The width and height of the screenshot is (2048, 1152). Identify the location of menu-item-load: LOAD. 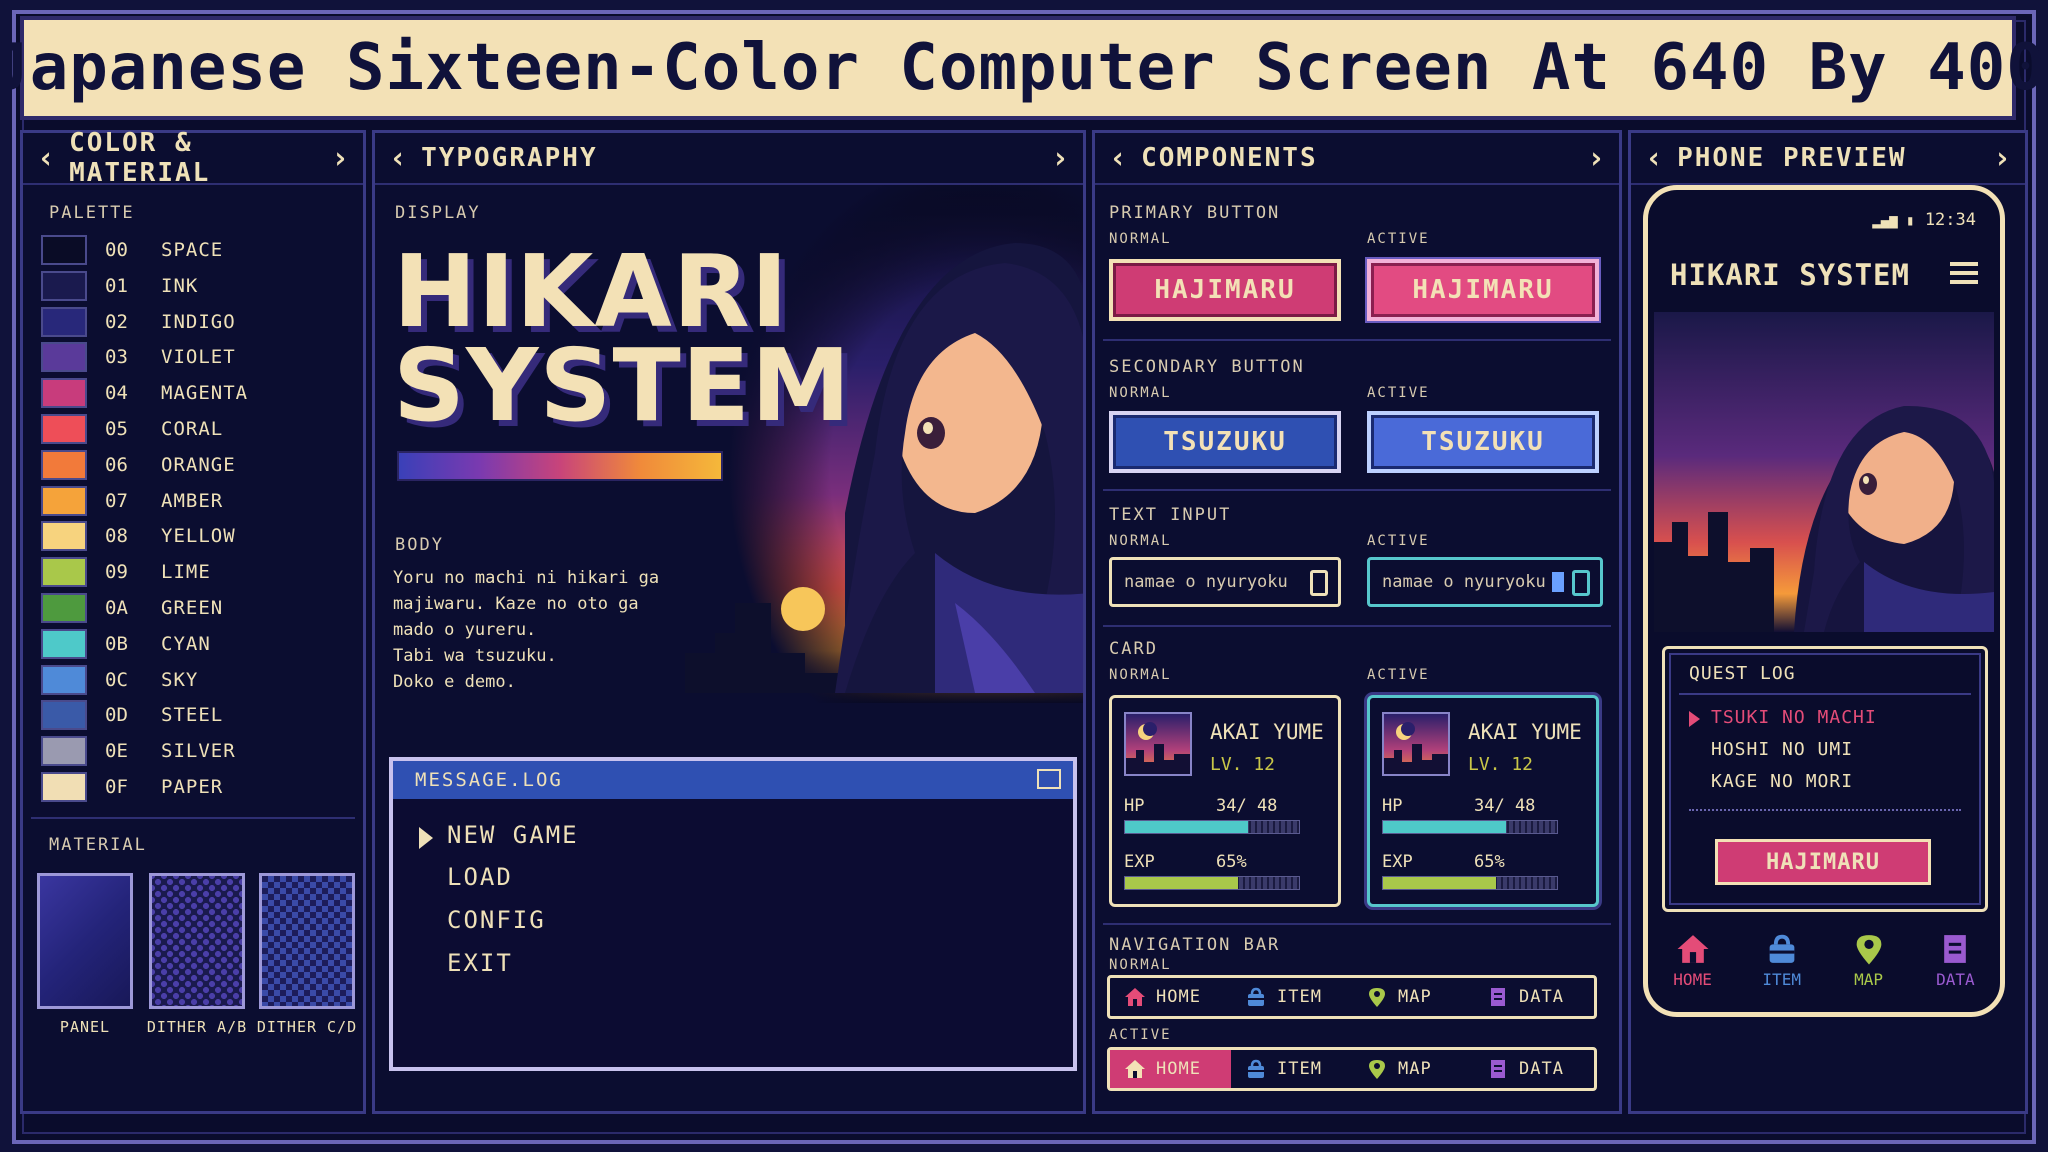
(480, 877).